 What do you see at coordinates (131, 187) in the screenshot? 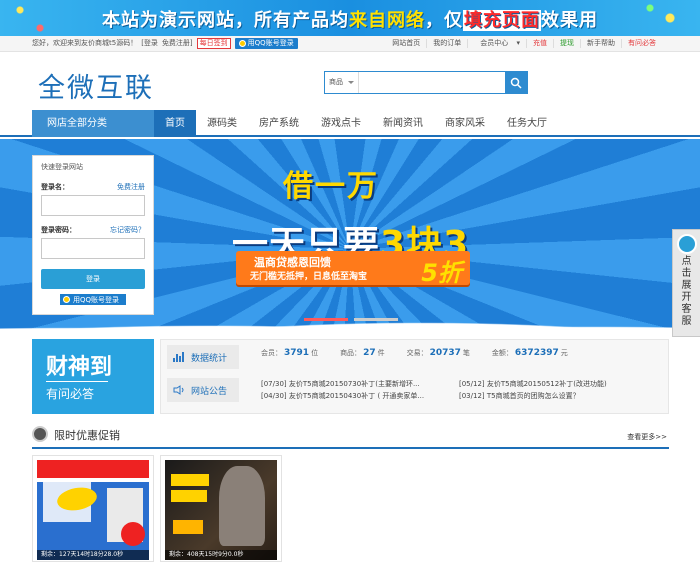
I see `register-link-panel: 免费注册` at bounding box center [131, 187].